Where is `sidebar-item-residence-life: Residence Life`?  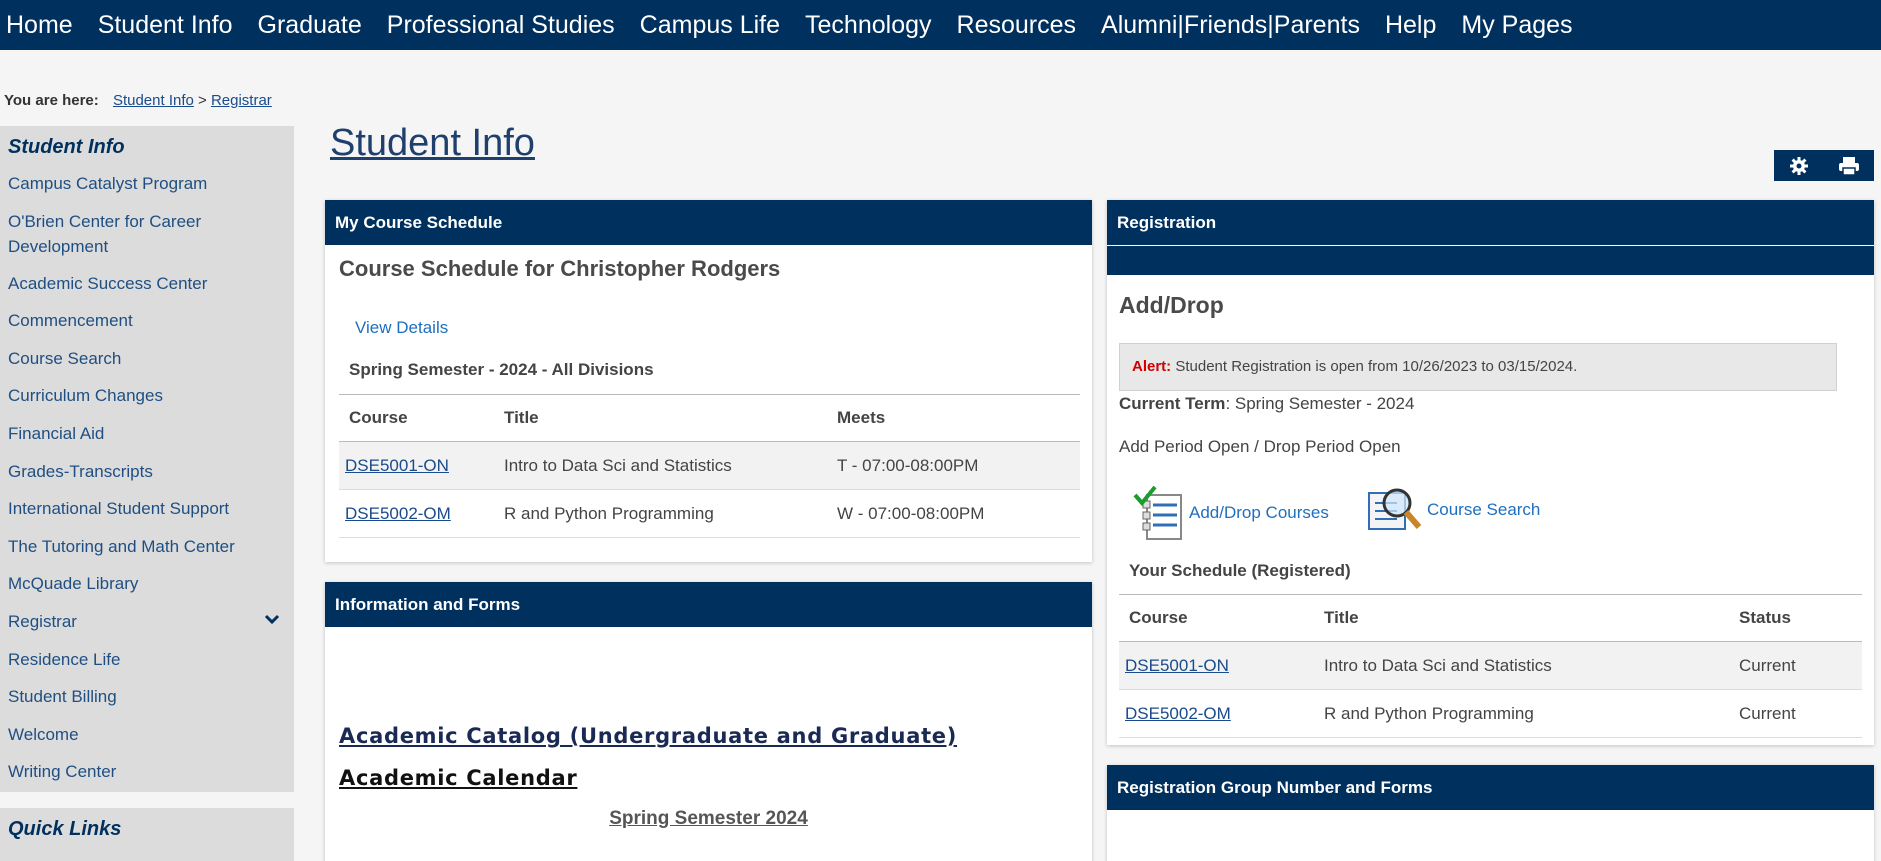 sidebar-item-residence-life: Residence Life is located at coordinates (147, 661).